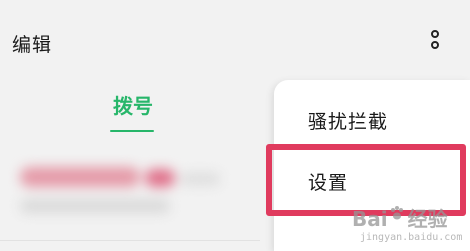 This screenshot has width=470, height=251. Describe the element at coordinates (130, 240) in the screenshot. I see `divider` at that location.